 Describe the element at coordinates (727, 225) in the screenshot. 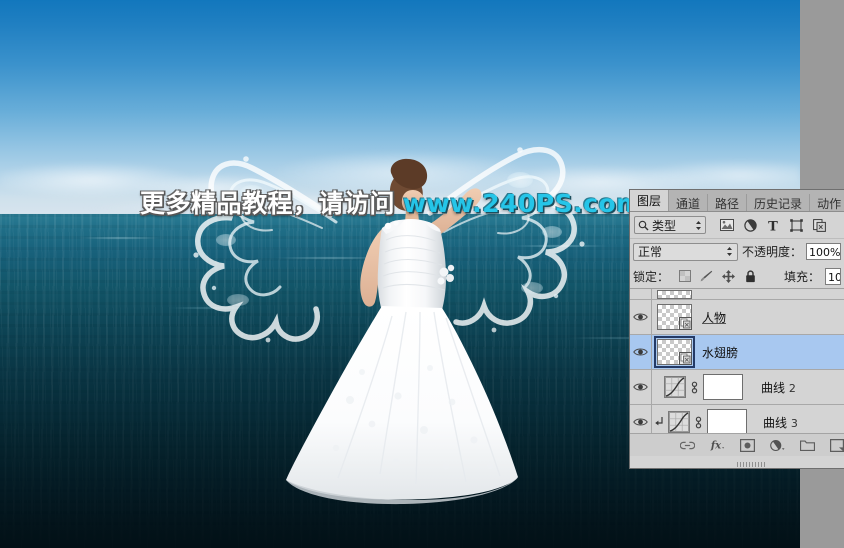

I see `filter-pixel-icon` at that location.